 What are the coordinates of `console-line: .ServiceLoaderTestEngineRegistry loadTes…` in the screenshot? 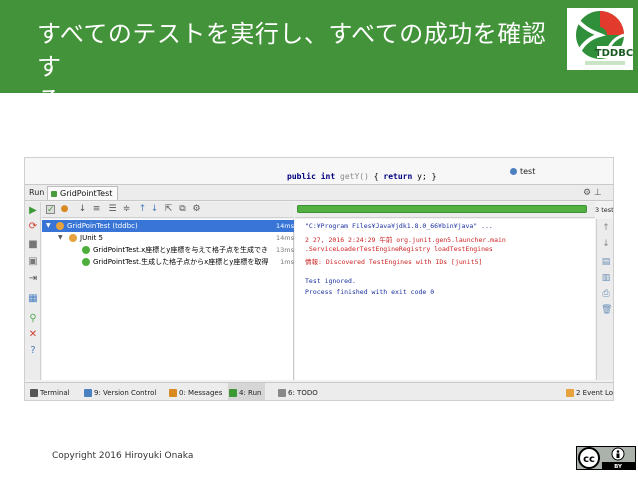 It's located at (399, 249).